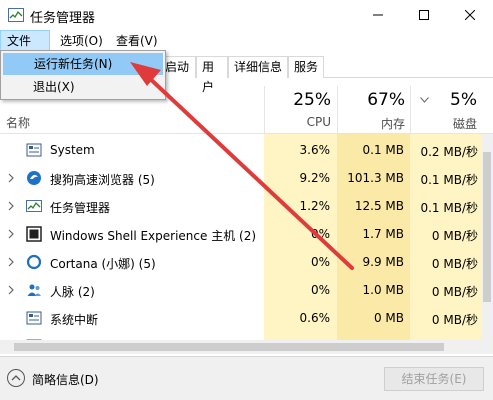 This screenshot has width=493, height=400. What do you see at coordinates (72, 292) in the screenshot?
I see `process-name: 人脉 (2)` at bounding box center [72, 292].